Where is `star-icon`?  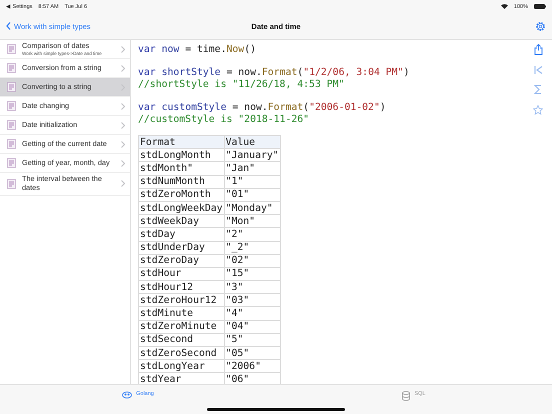 star-icon is located at coordinates (538, 110).